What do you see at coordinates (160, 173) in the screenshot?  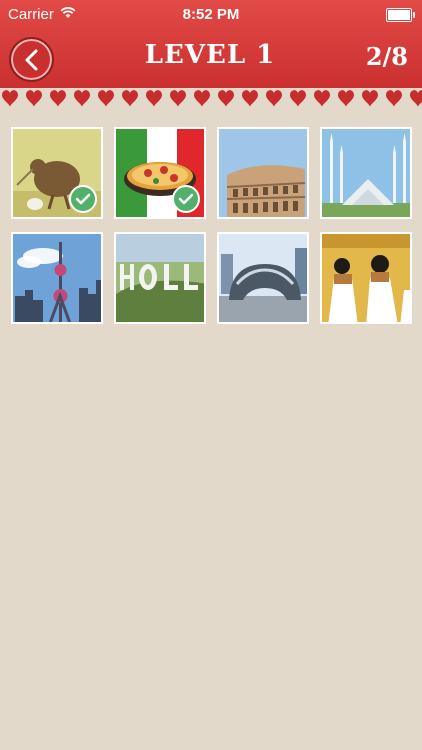 I see `tile-pizza-italy` at bounding box center [160, 173].